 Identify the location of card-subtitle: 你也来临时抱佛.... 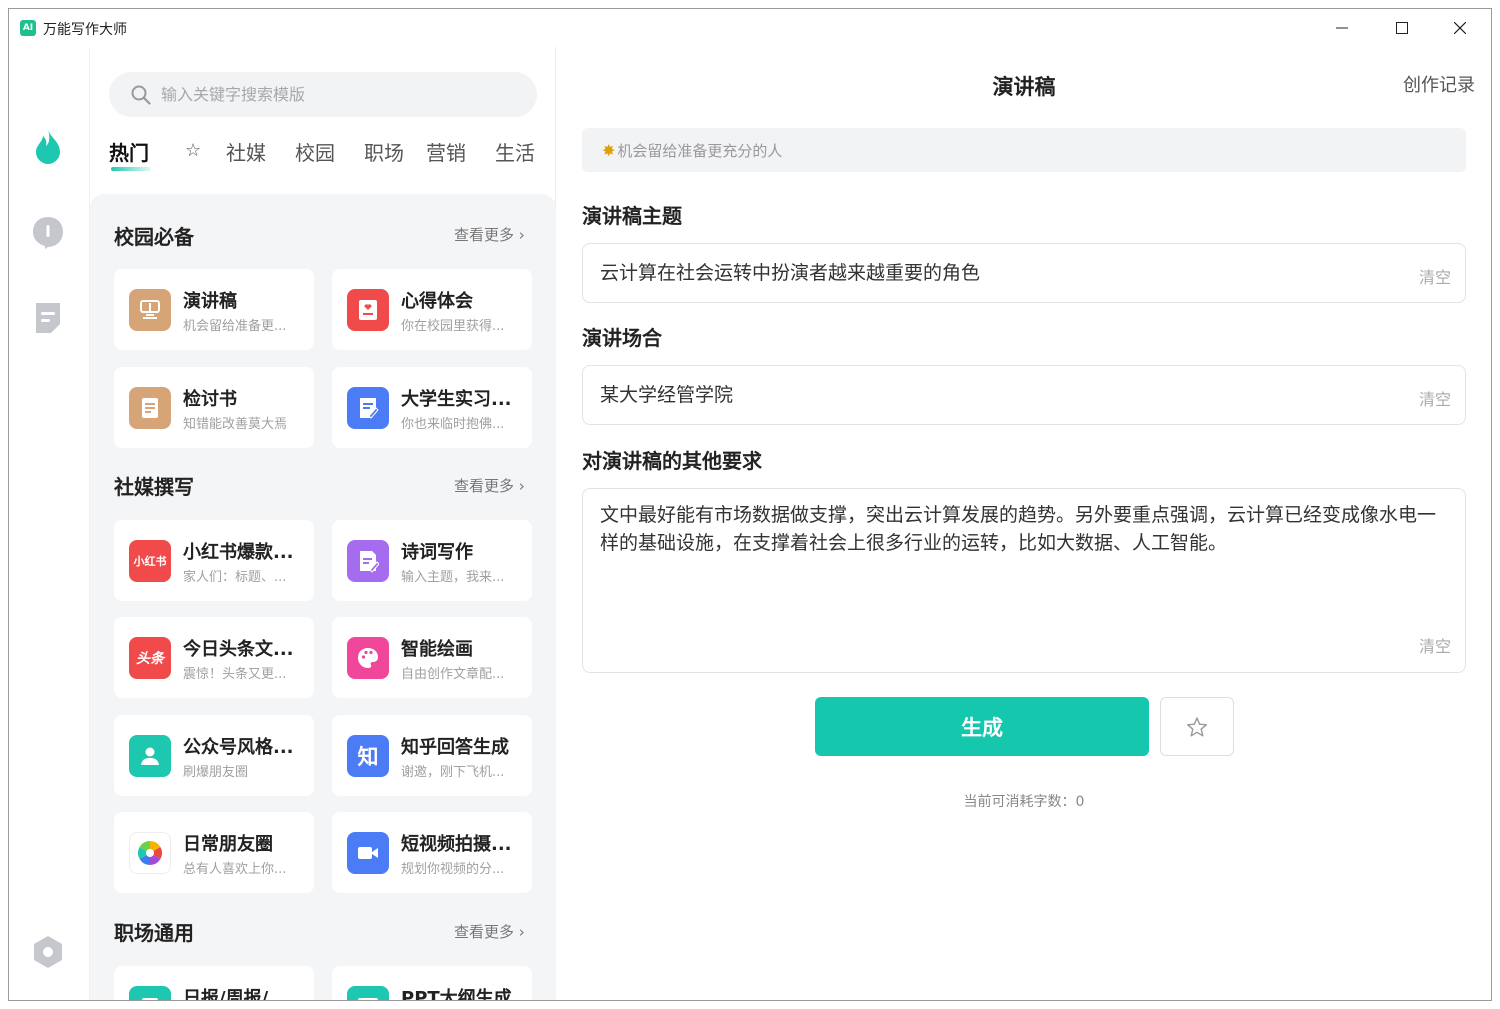
(453, 424).